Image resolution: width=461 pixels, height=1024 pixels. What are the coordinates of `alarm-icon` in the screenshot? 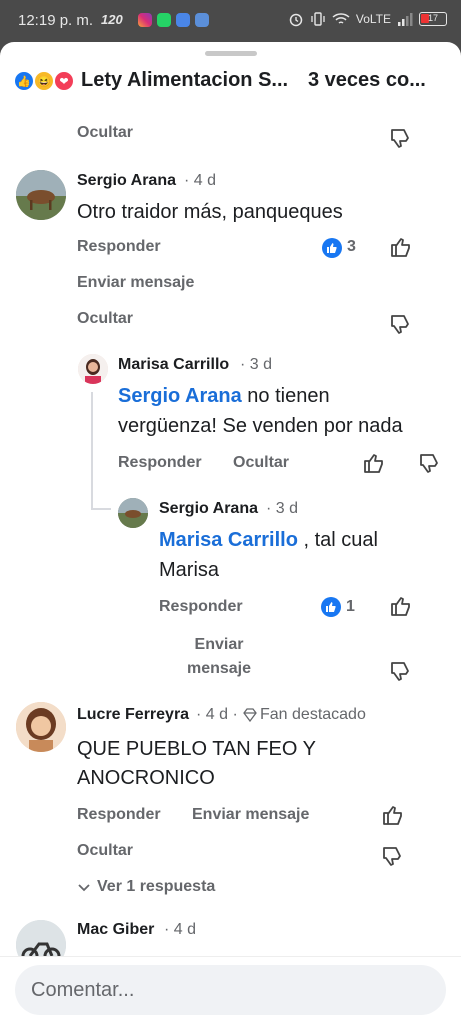 It's located at (296, 20).